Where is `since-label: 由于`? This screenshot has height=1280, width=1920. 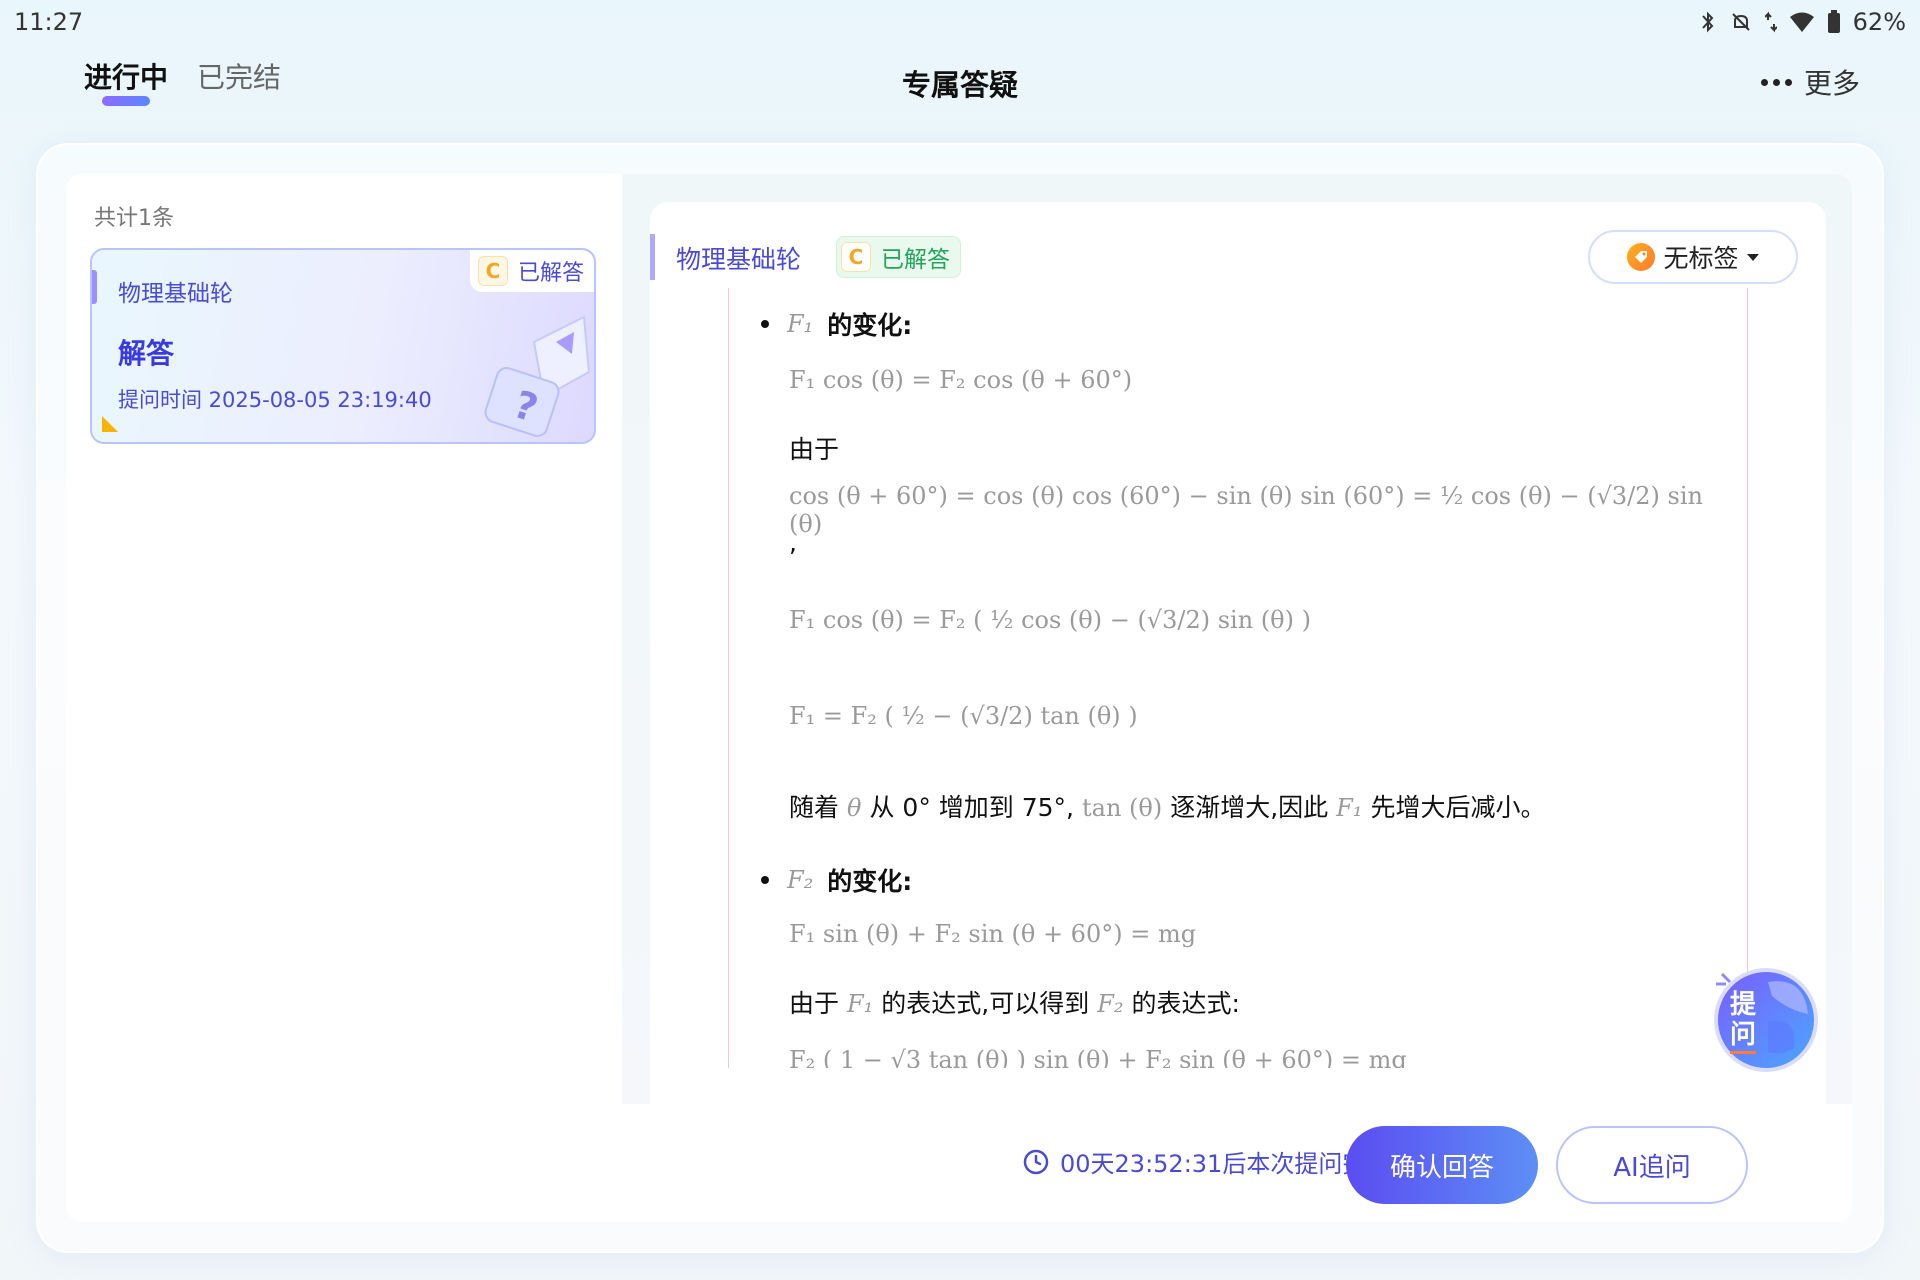 since-label: 由于 is located at coordinates (814, 449).